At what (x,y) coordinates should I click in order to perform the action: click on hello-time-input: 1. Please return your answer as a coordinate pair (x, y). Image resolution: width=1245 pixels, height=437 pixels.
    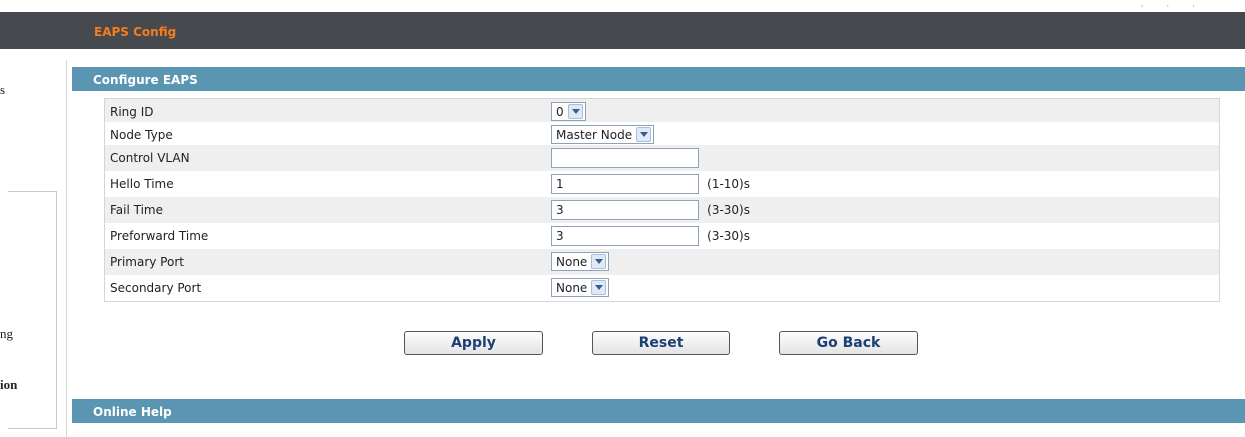
    Looking at the image, I should click on (625, 184).